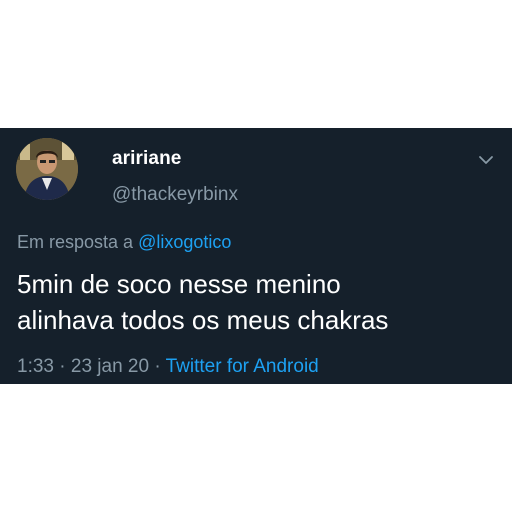 The height and width of the screenshot is (512, 512). I want to click on tweet-text-line: alinhava todos os meus chakras, so click(203, 320).